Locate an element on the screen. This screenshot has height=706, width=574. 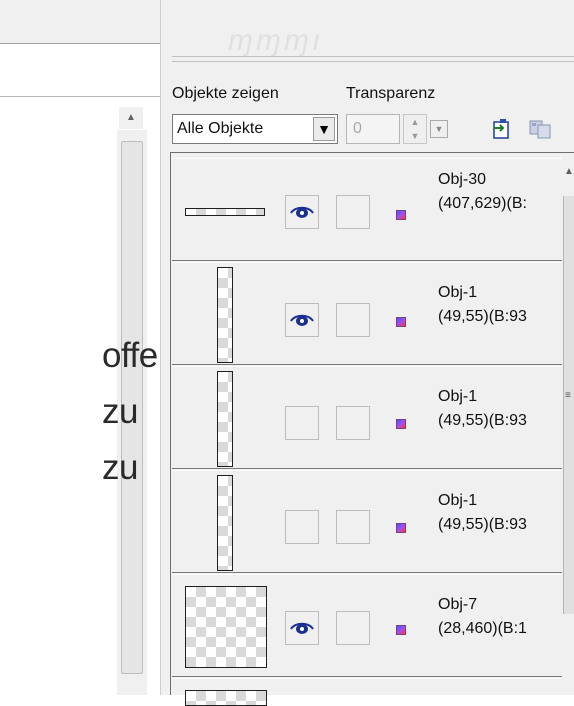
chevron-down-icon: ▼ is located at coordinates (324, 129).